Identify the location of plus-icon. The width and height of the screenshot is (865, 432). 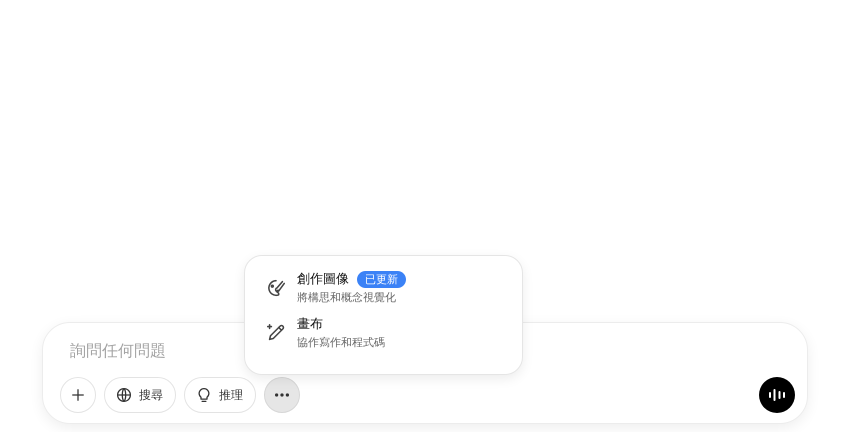
(78, 395).